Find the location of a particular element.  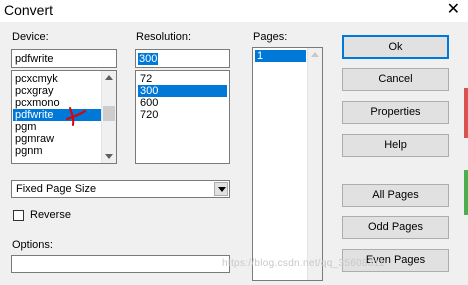

resolution-item-600: 600 is located at coordinates (182, 103).